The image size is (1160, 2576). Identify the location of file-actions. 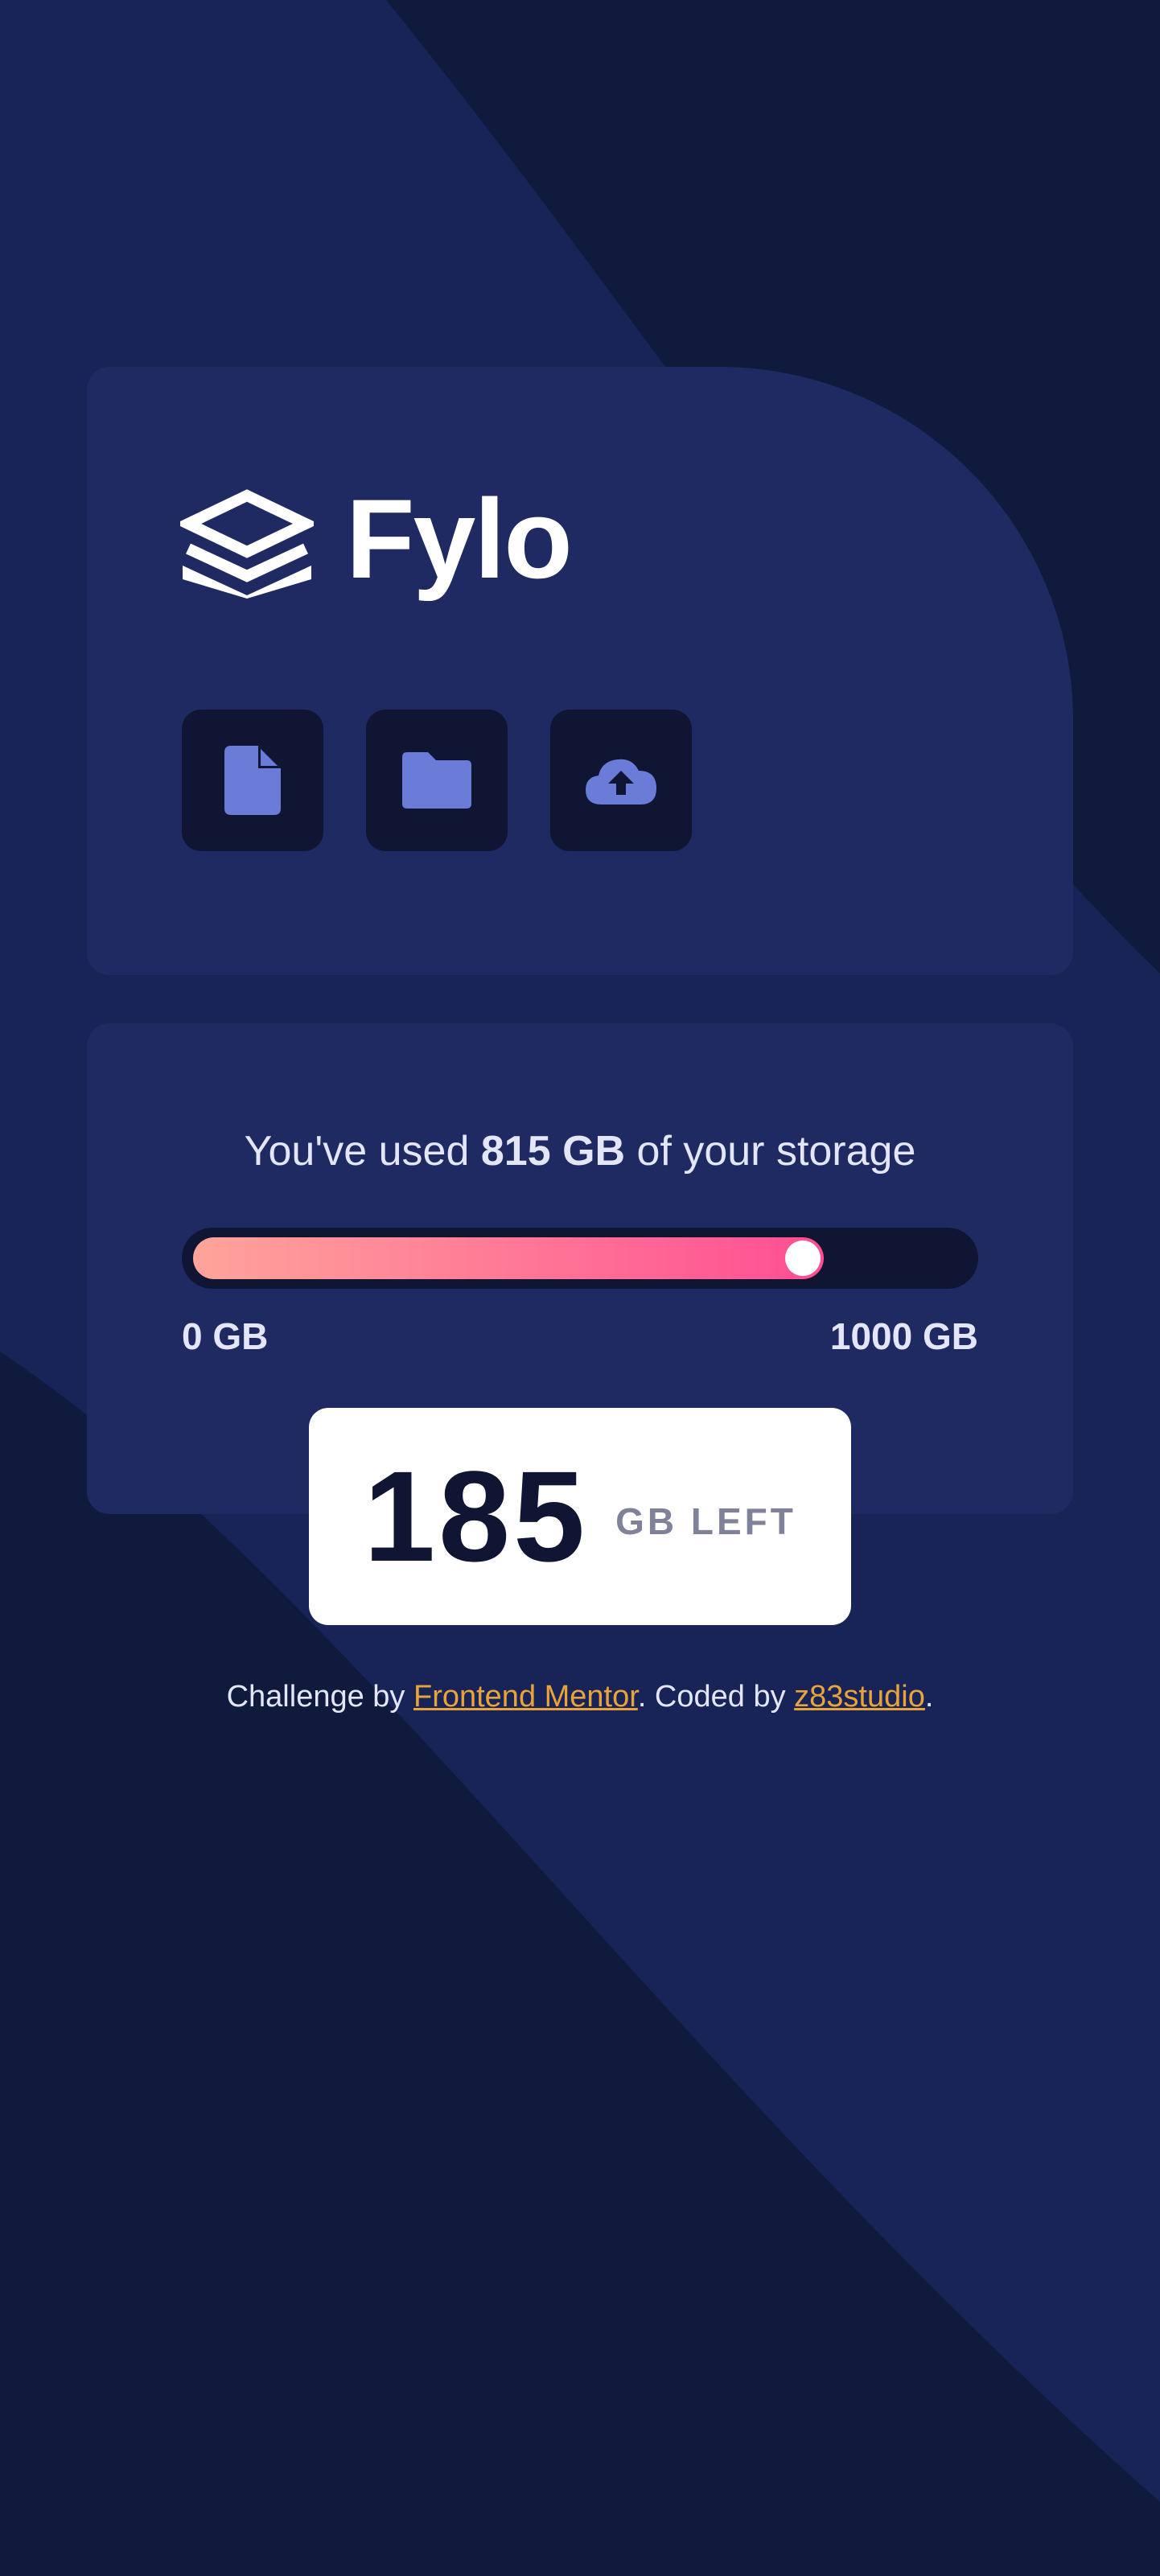
(458, 780).